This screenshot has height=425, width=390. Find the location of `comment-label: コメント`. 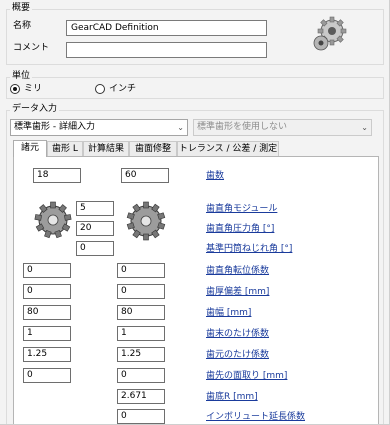

comment-label: コメント is located at coordinates (31, 48).